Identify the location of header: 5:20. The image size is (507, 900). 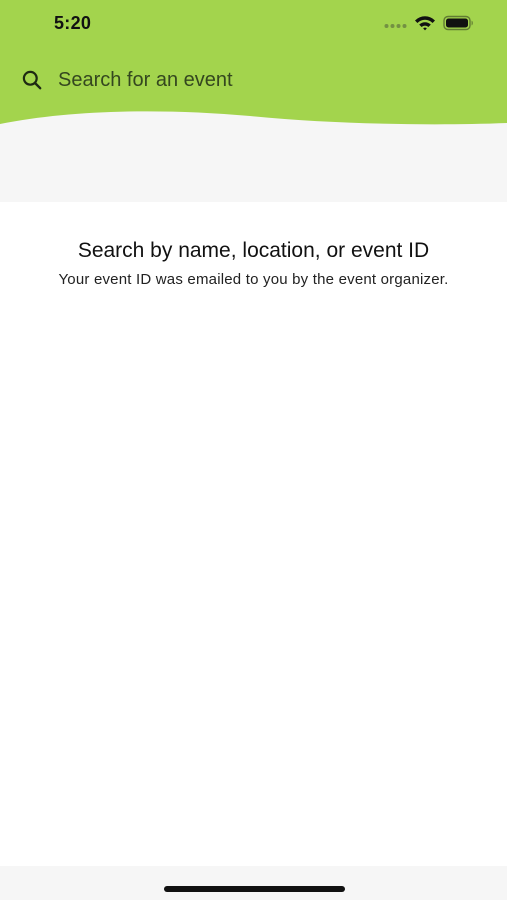
(253, 65).